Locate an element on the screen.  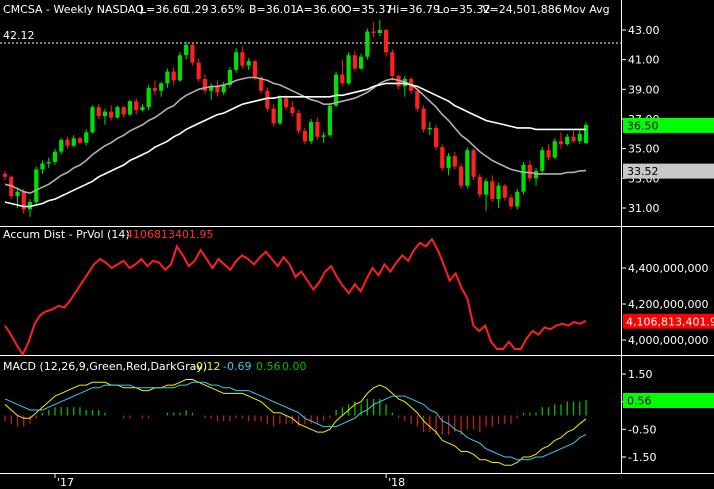
header-change: 1.29 is located at coordinates (196, 9).